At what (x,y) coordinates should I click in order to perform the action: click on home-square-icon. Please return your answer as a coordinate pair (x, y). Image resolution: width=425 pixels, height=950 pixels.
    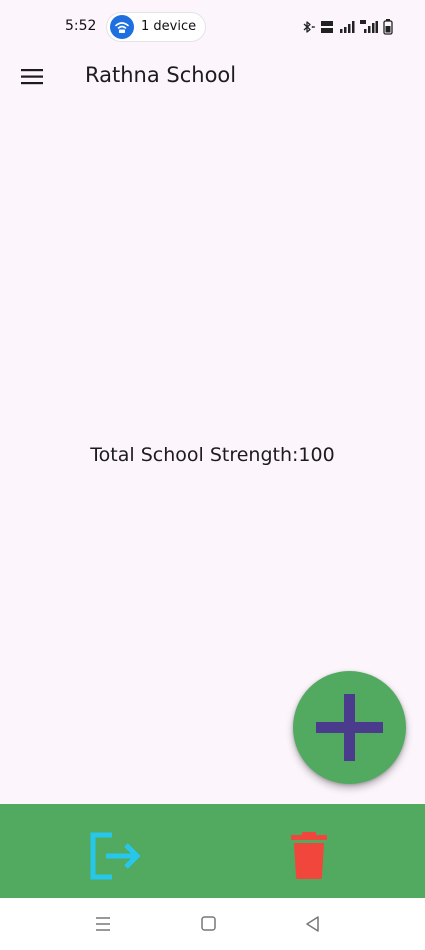
    Looking at the image, I should click on (208, 923).